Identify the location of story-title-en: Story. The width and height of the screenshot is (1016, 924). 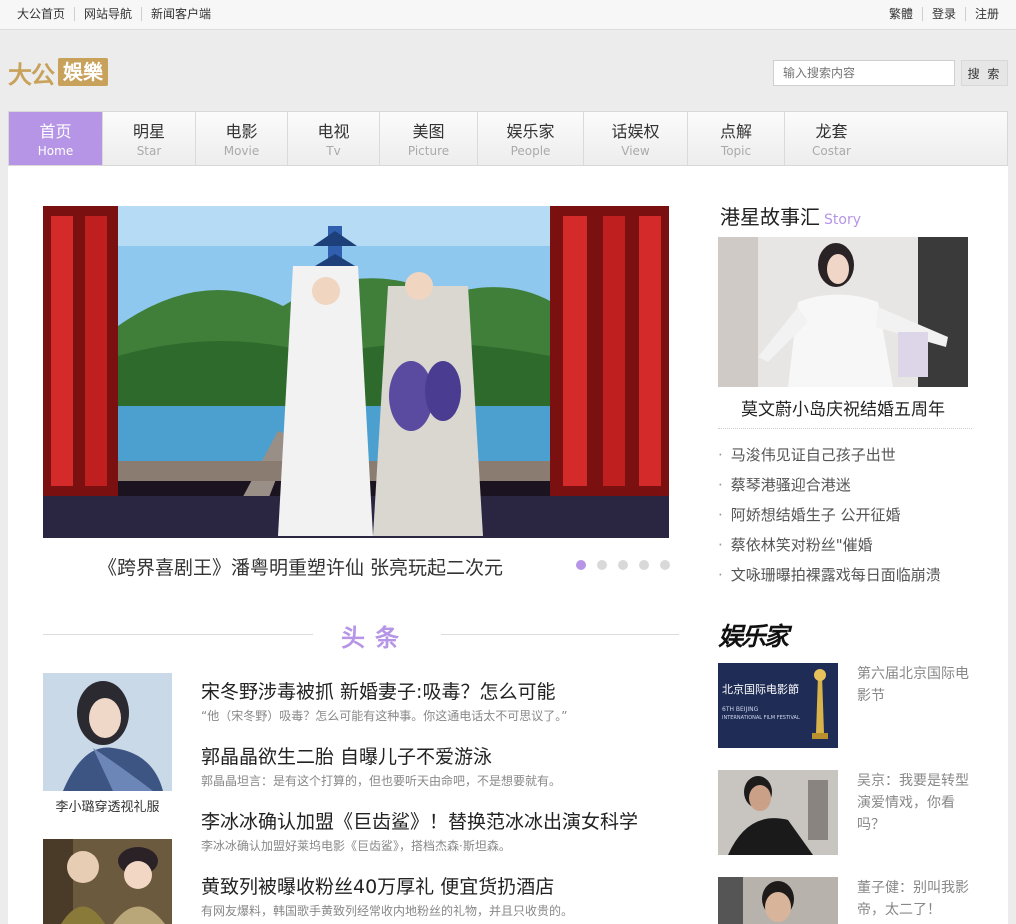
(842, 220).